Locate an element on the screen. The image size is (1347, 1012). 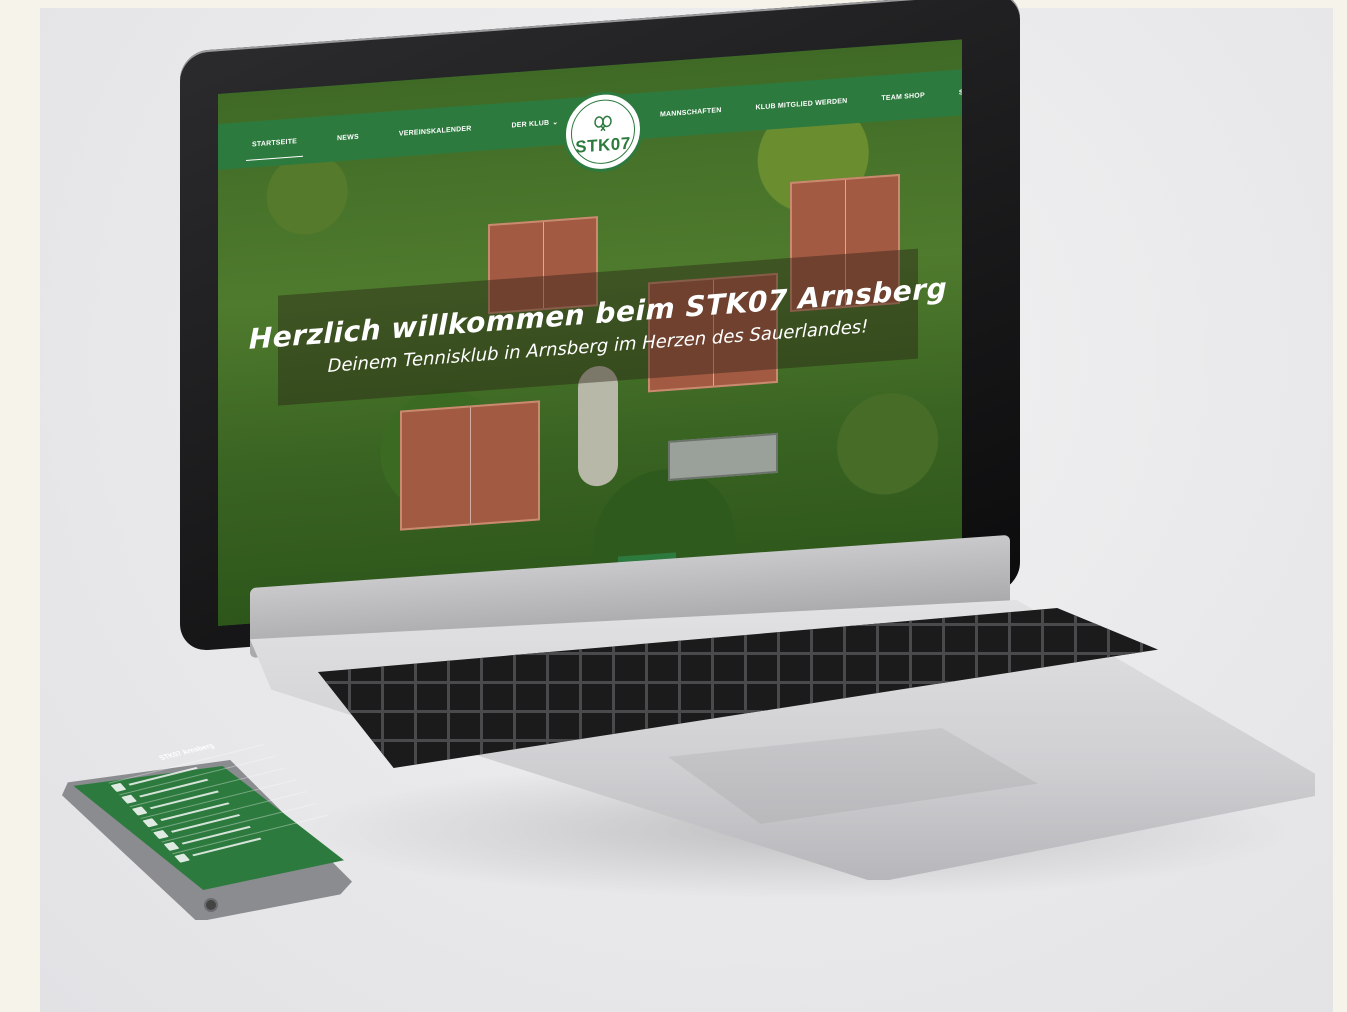
people-icon is located at coordinates (171, 846).